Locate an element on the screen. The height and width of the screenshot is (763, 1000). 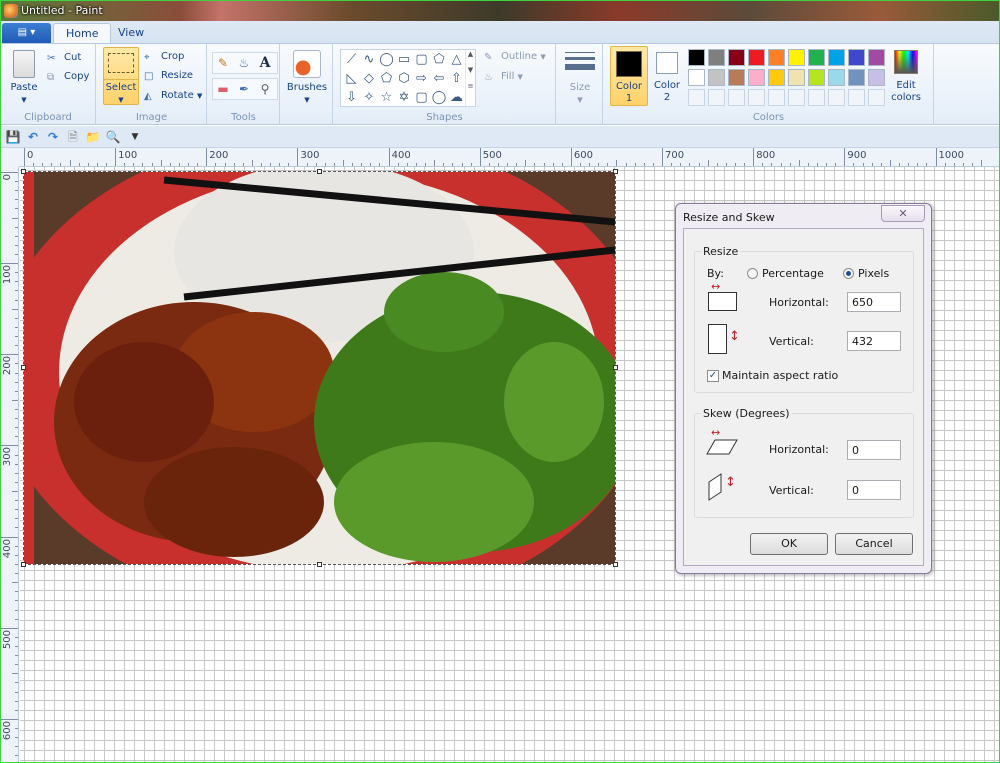
shape-pentagon-icon: ⬠ is located at coordinates (386, 78).